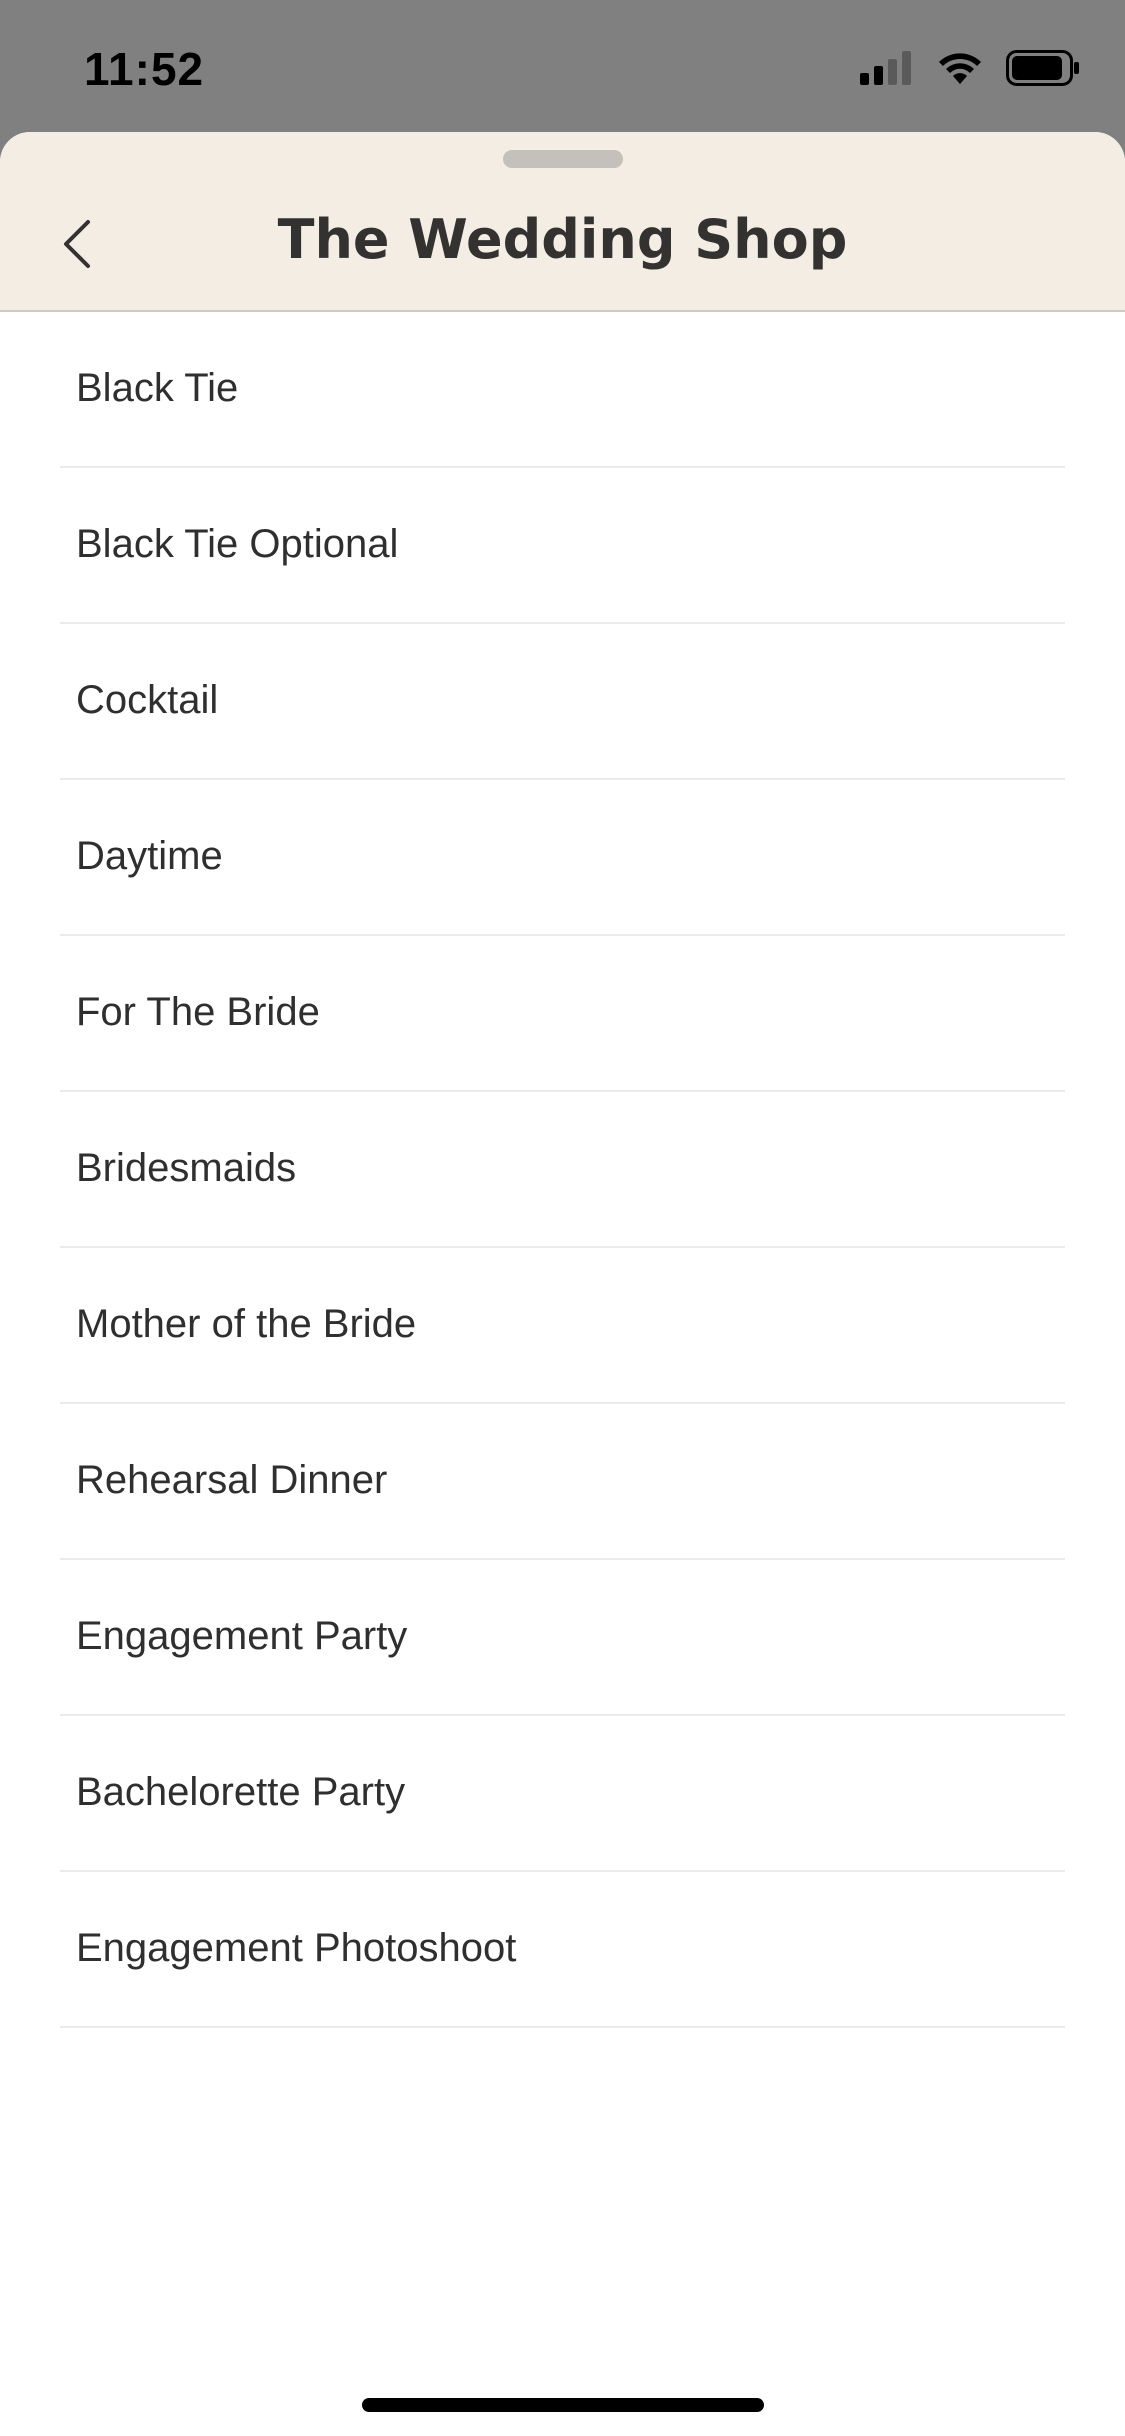  Describe the element at coordinates (562, 1950) in the screenshot. I see `list-item: Engagement Photoshoot` at that location.